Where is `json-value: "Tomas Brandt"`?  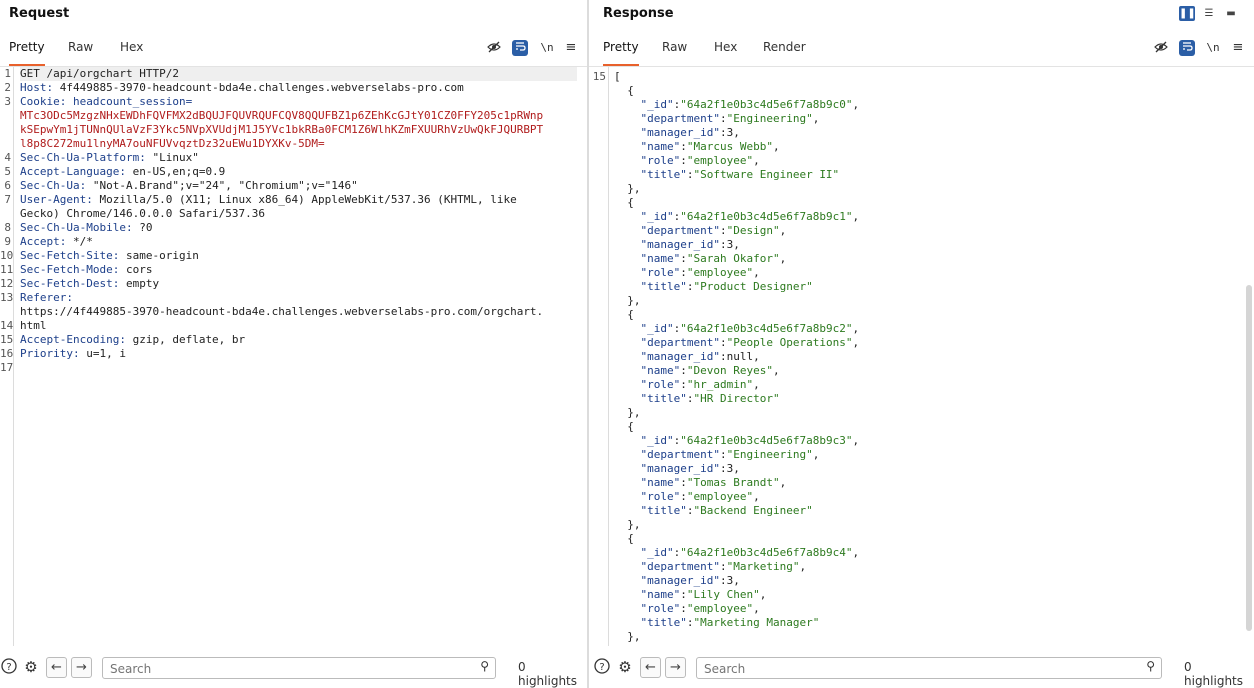
json-value: "Tomas Brandt" is located at coordinates (733, 482).